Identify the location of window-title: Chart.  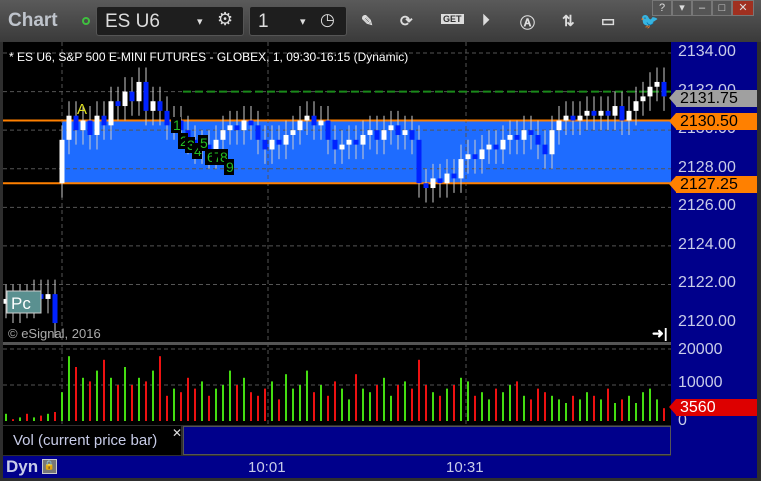
(33, 20).